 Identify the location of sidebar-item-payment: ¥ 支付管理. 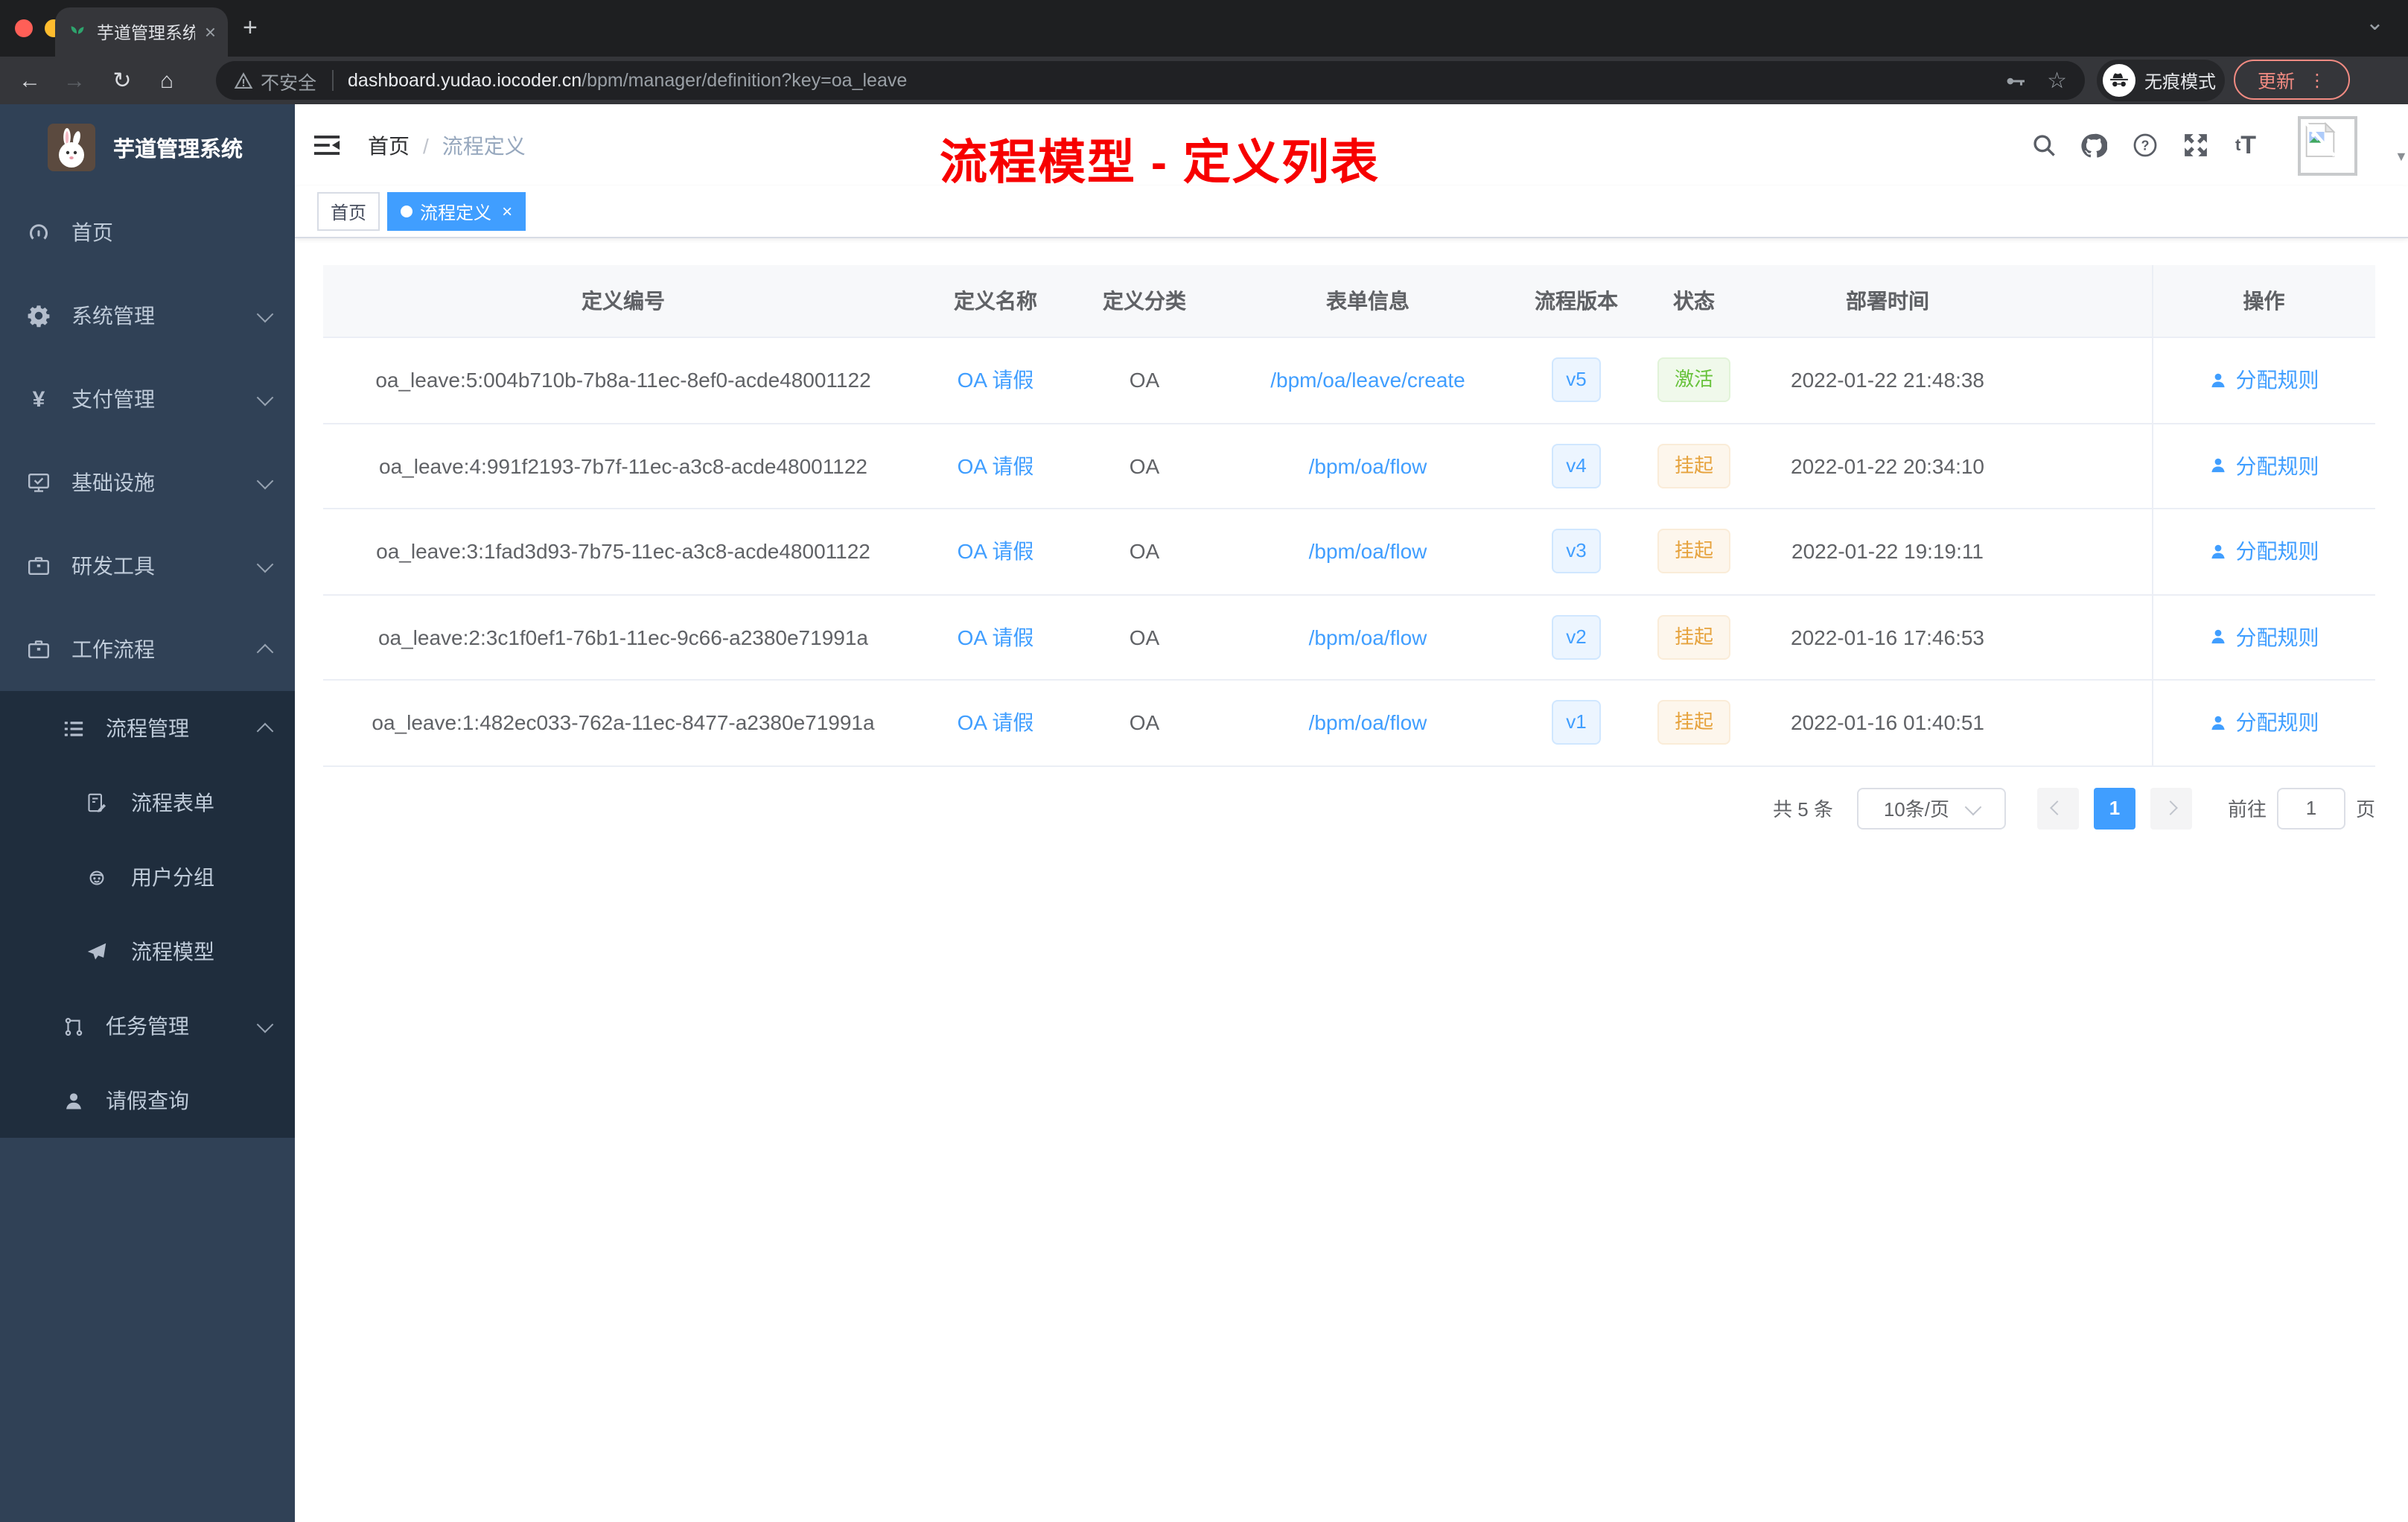
(147, 399).